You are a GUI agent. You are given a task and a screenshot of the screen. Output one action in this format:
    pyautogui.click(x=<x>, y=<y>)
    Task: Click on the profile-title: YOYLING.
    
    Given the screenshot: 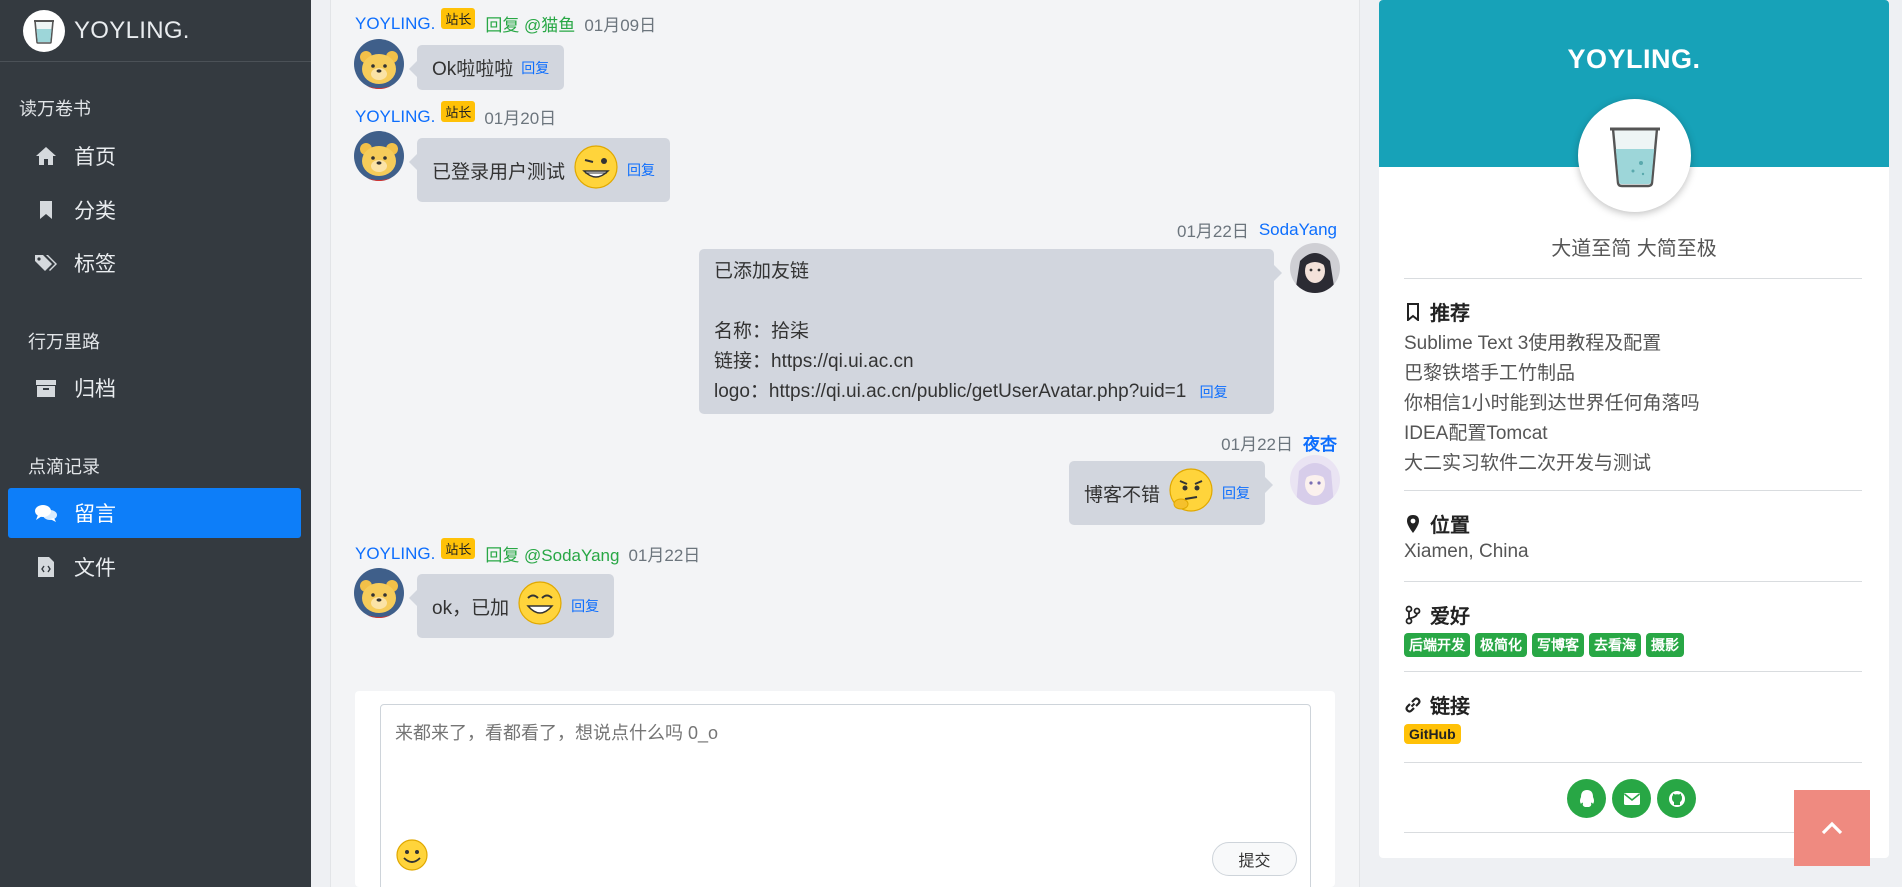 What is the action you would take?
    pyautogui.click(x=1634, y=59)
    